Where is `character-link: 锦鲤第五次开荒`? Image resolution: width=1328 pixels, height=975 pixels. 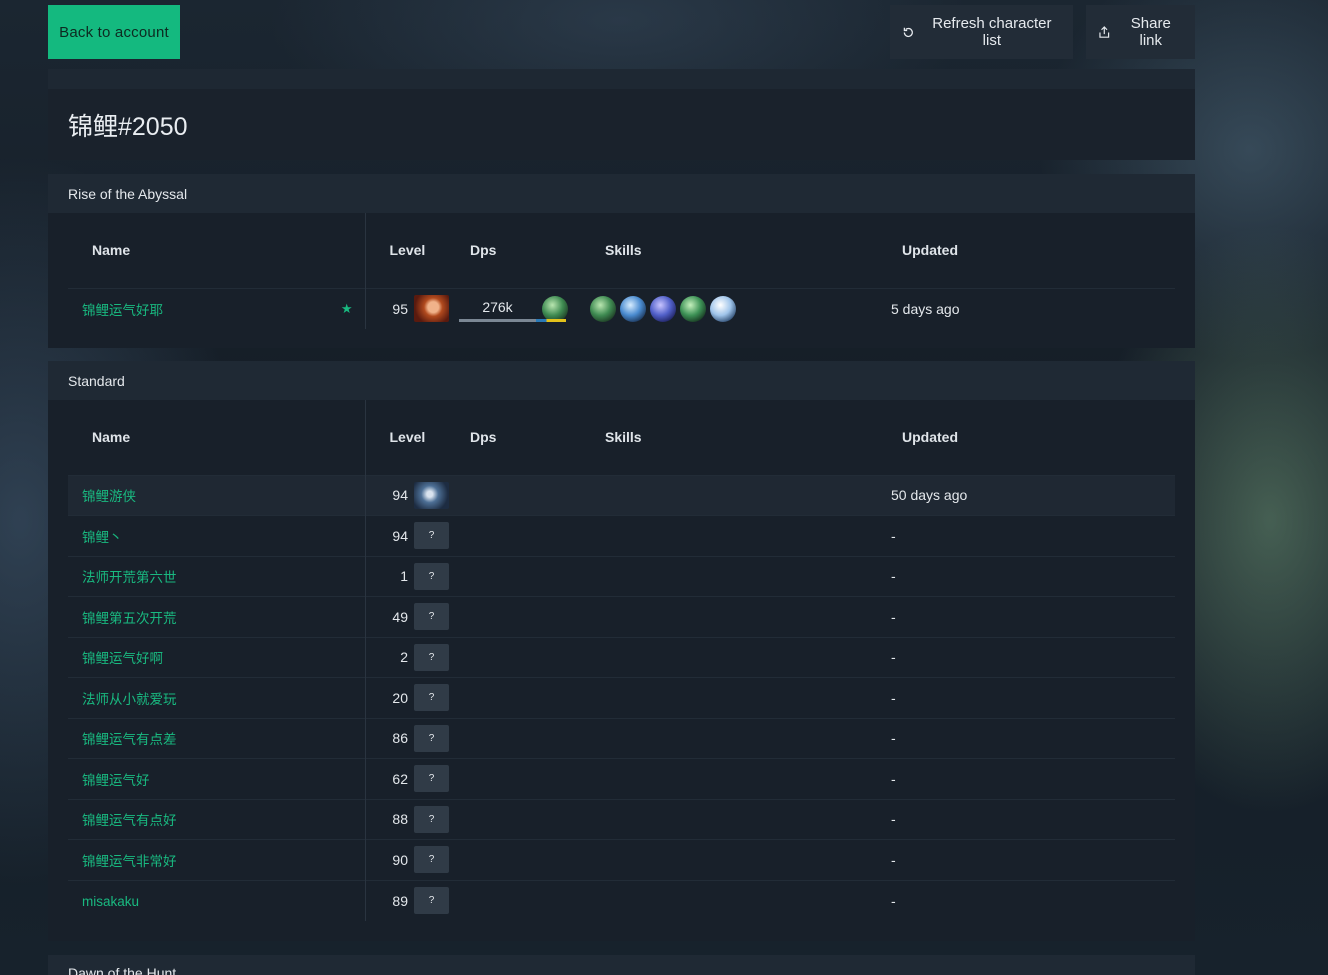
character-link: 锦鲤第五次开荒 is located at coordinates (129, 618).